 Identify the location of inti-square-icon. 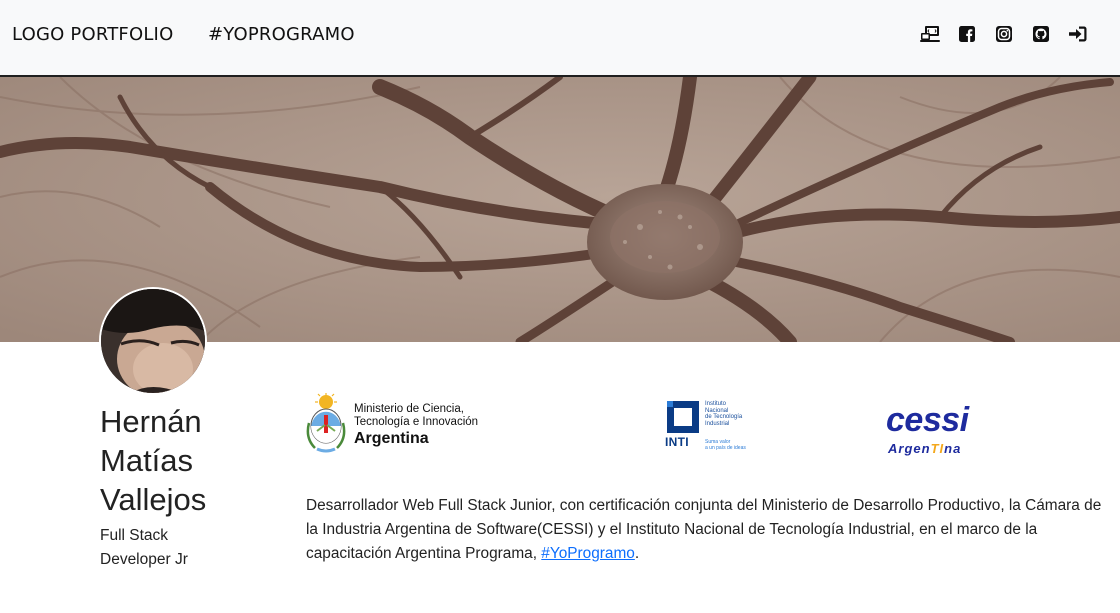
(683, 417).